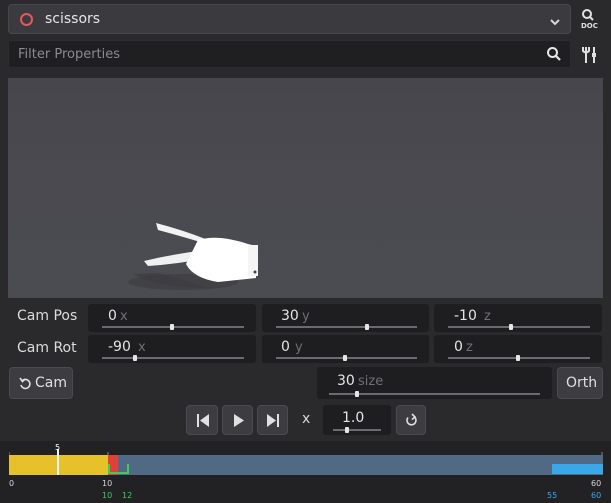 The height and width of the screenshot is (503, 611). What do you see at coordinates (118, 469) in the screenshot?
I see `range-marker-green` at bounding box center [118, 469].